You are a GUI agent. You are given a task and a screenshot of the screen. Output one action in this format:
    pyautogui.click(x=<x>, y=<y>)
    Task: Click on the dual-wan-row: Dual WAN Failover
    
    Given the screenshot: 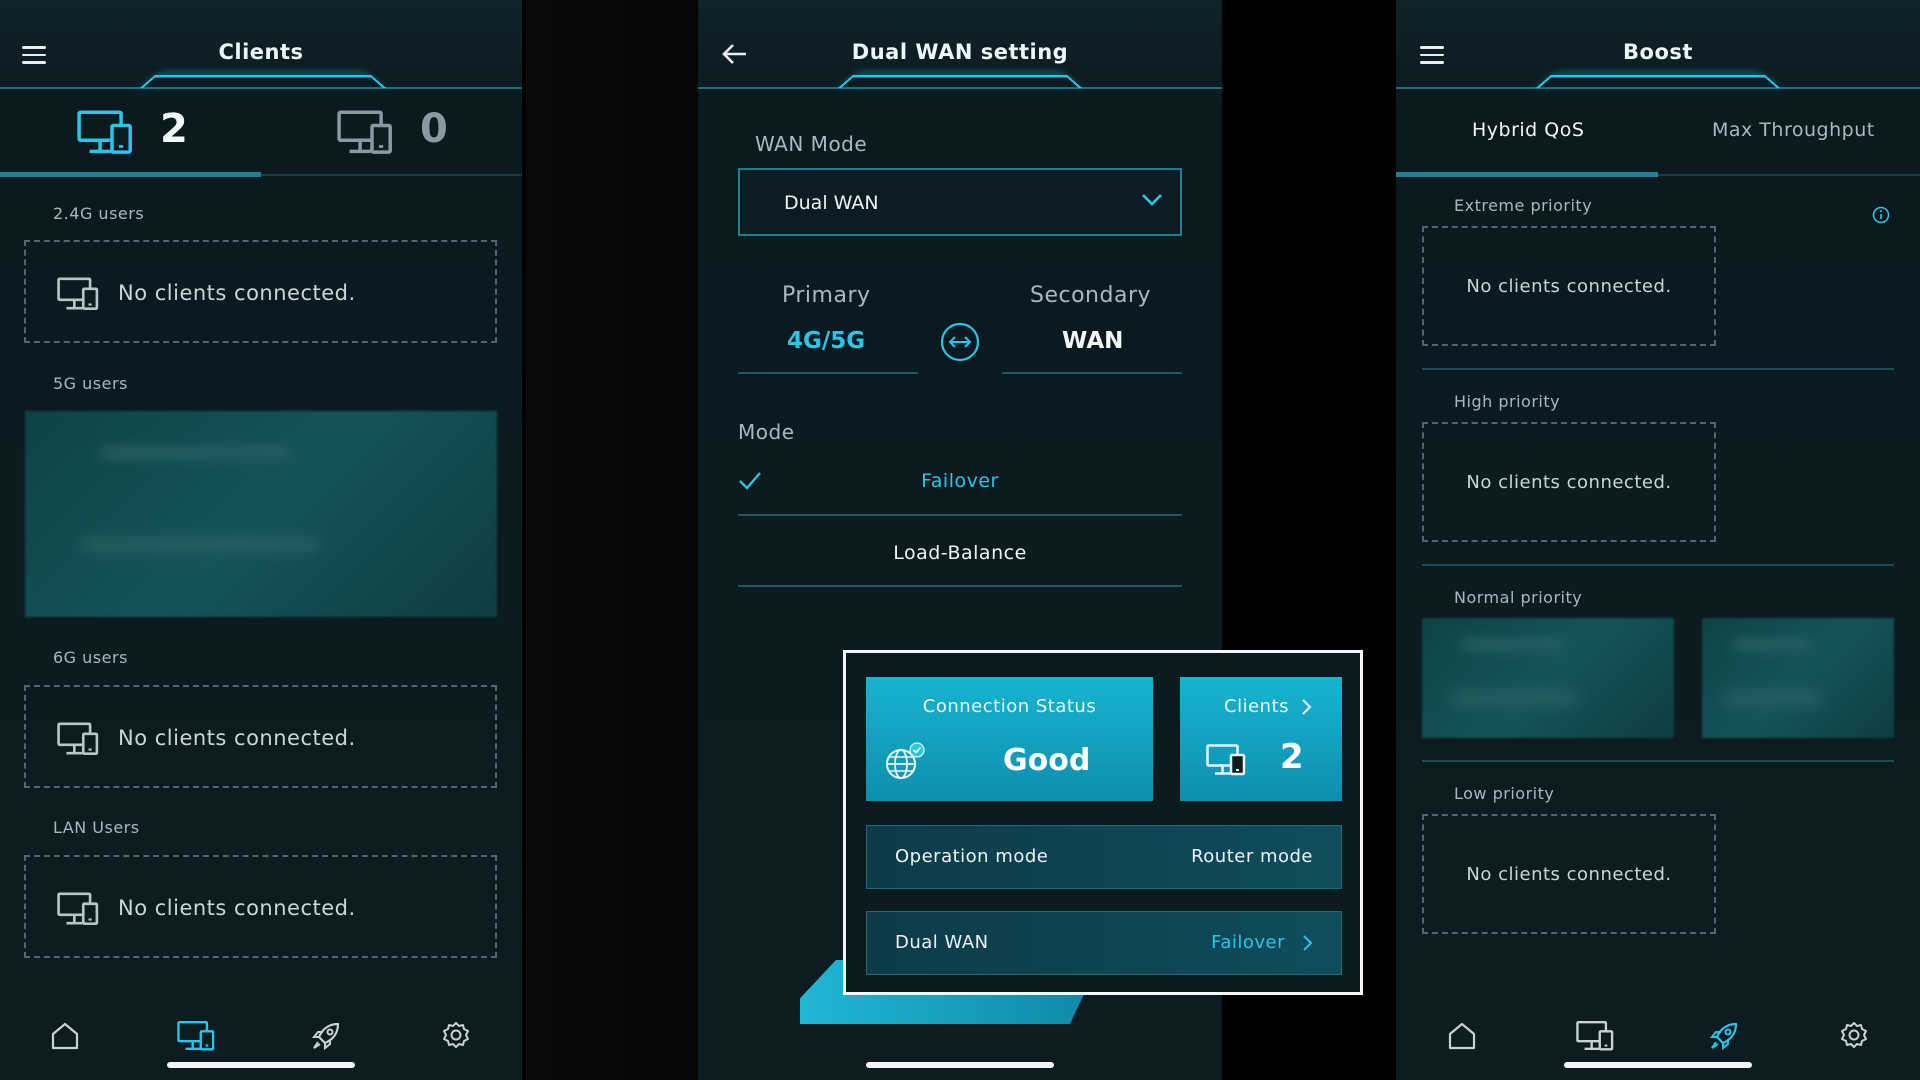 What is the action you would take?
    pyautogui.click(x=1104, y=943)
    